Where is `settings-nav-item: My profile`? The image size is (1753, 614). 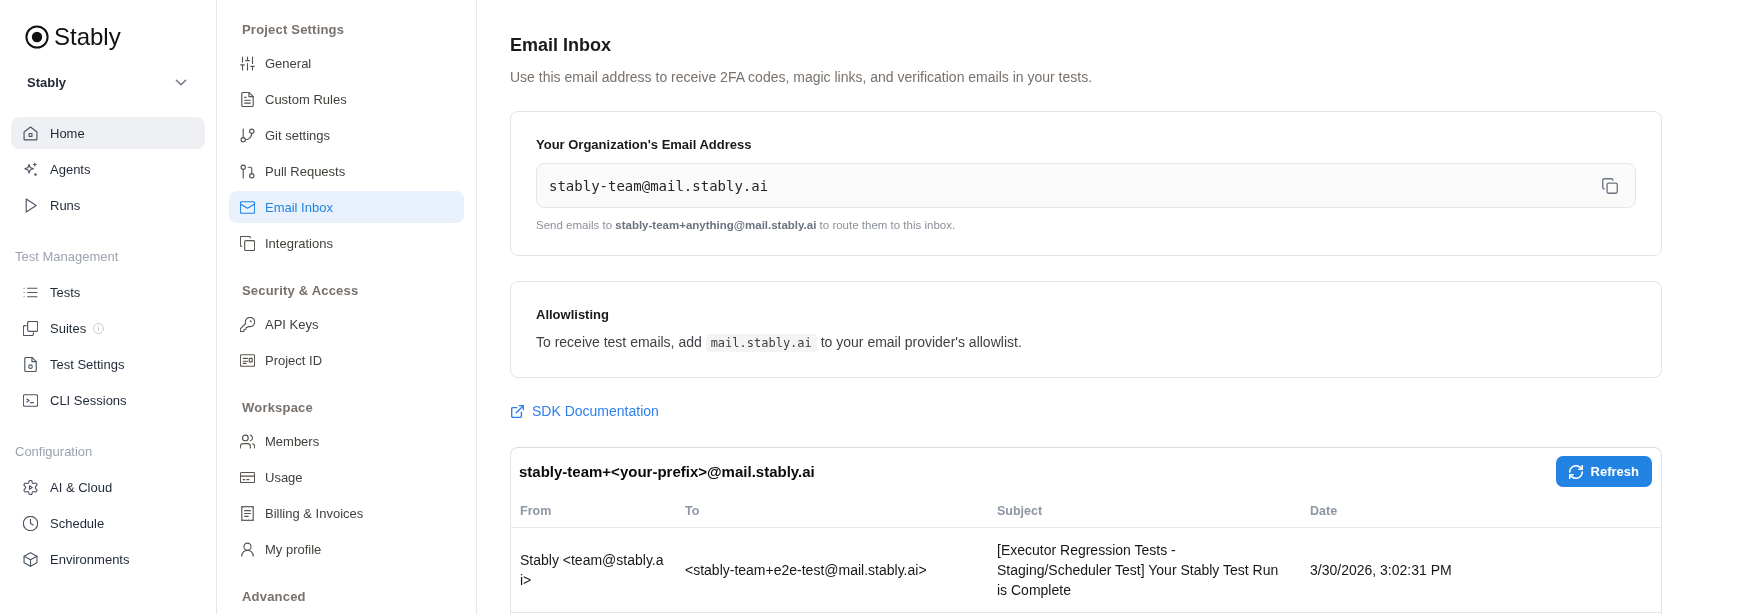
settings-nav-item: My profile is located at coordinates (346, 549).